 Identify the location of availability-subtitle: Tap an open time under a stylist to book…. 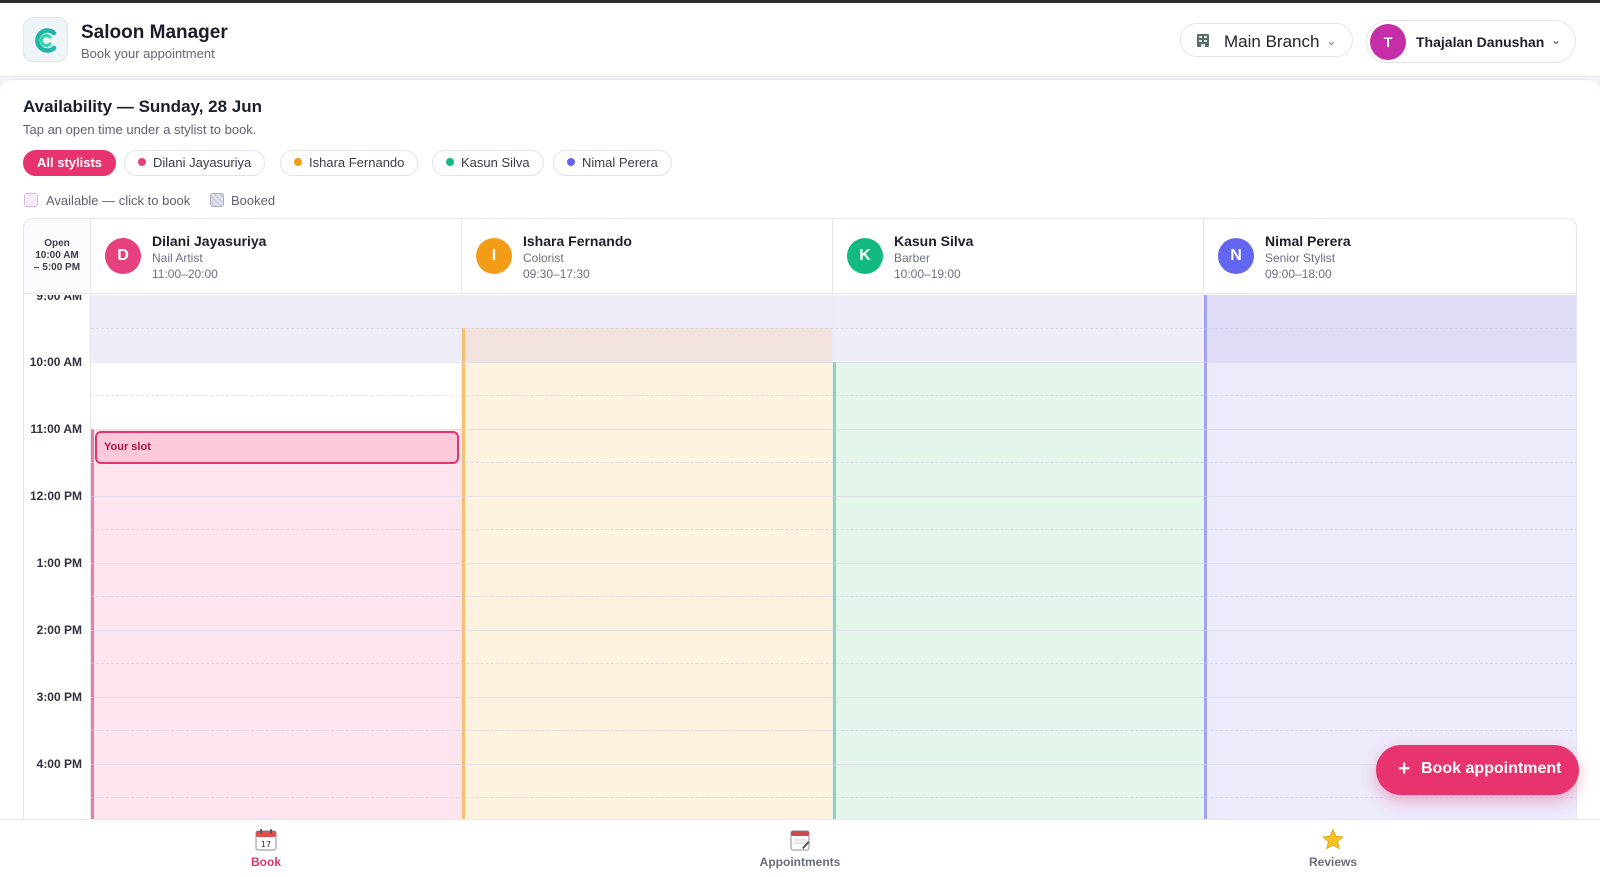
(140, 129).